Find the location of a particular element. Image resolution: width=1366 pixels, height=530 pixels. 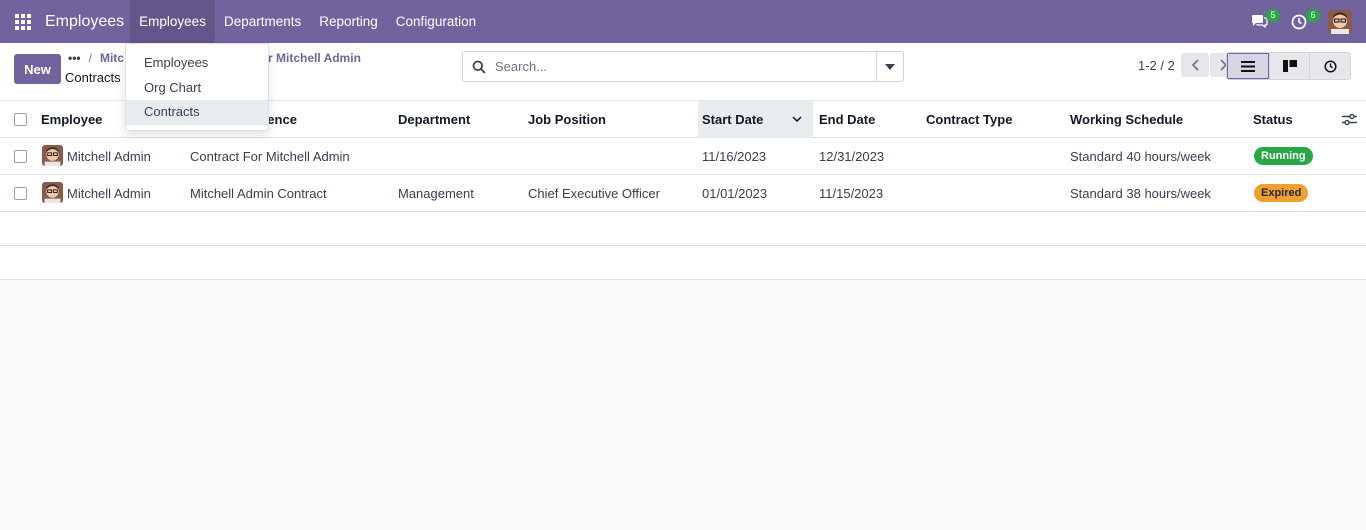

chevron-left-icon is located at coordinates (1195, 65).